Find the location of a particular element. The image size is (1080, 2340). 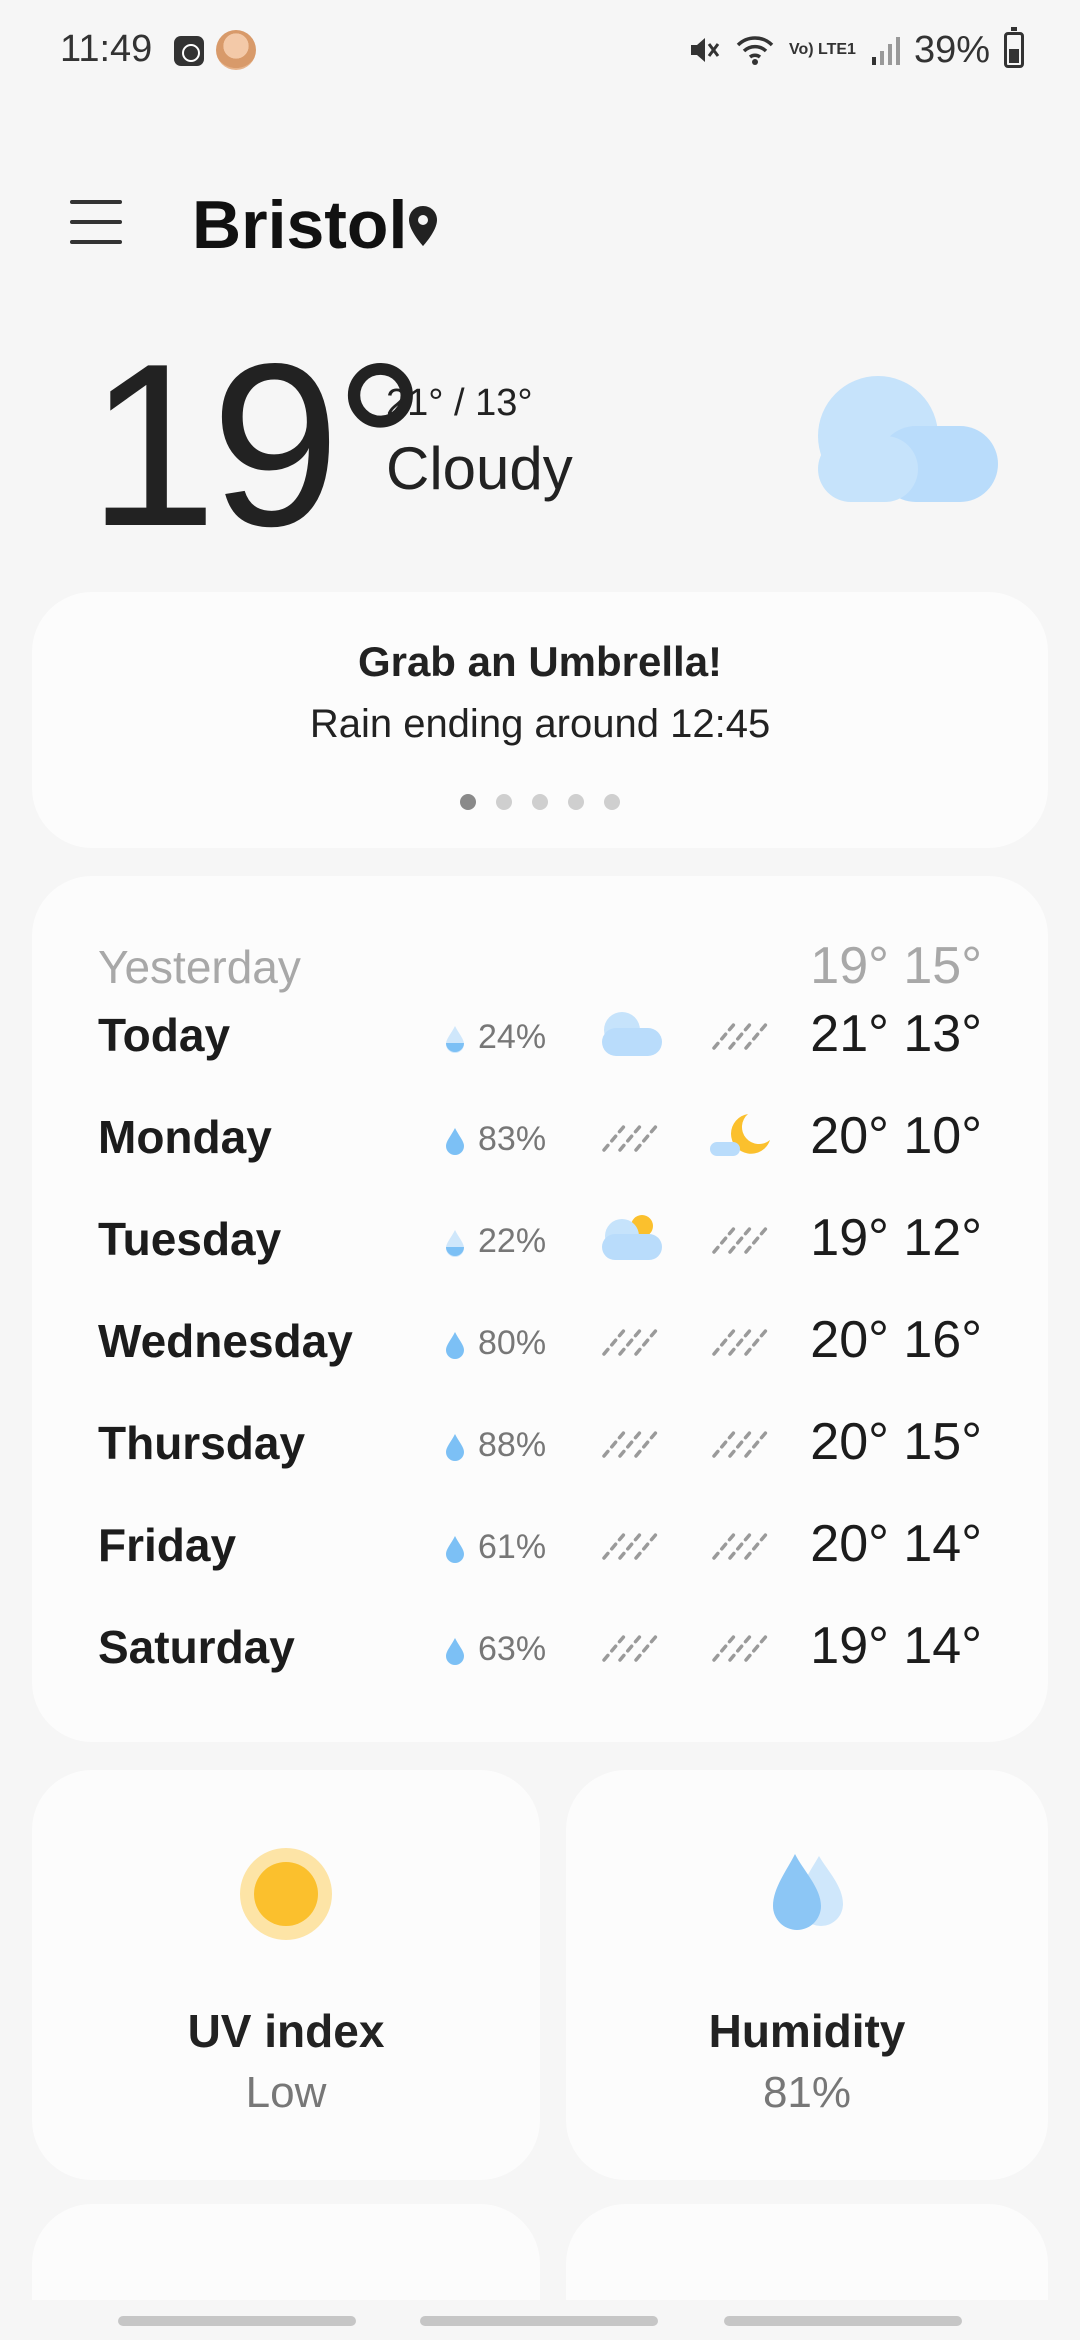

forecast-day: Monday is located at coordinates (185, 1137).